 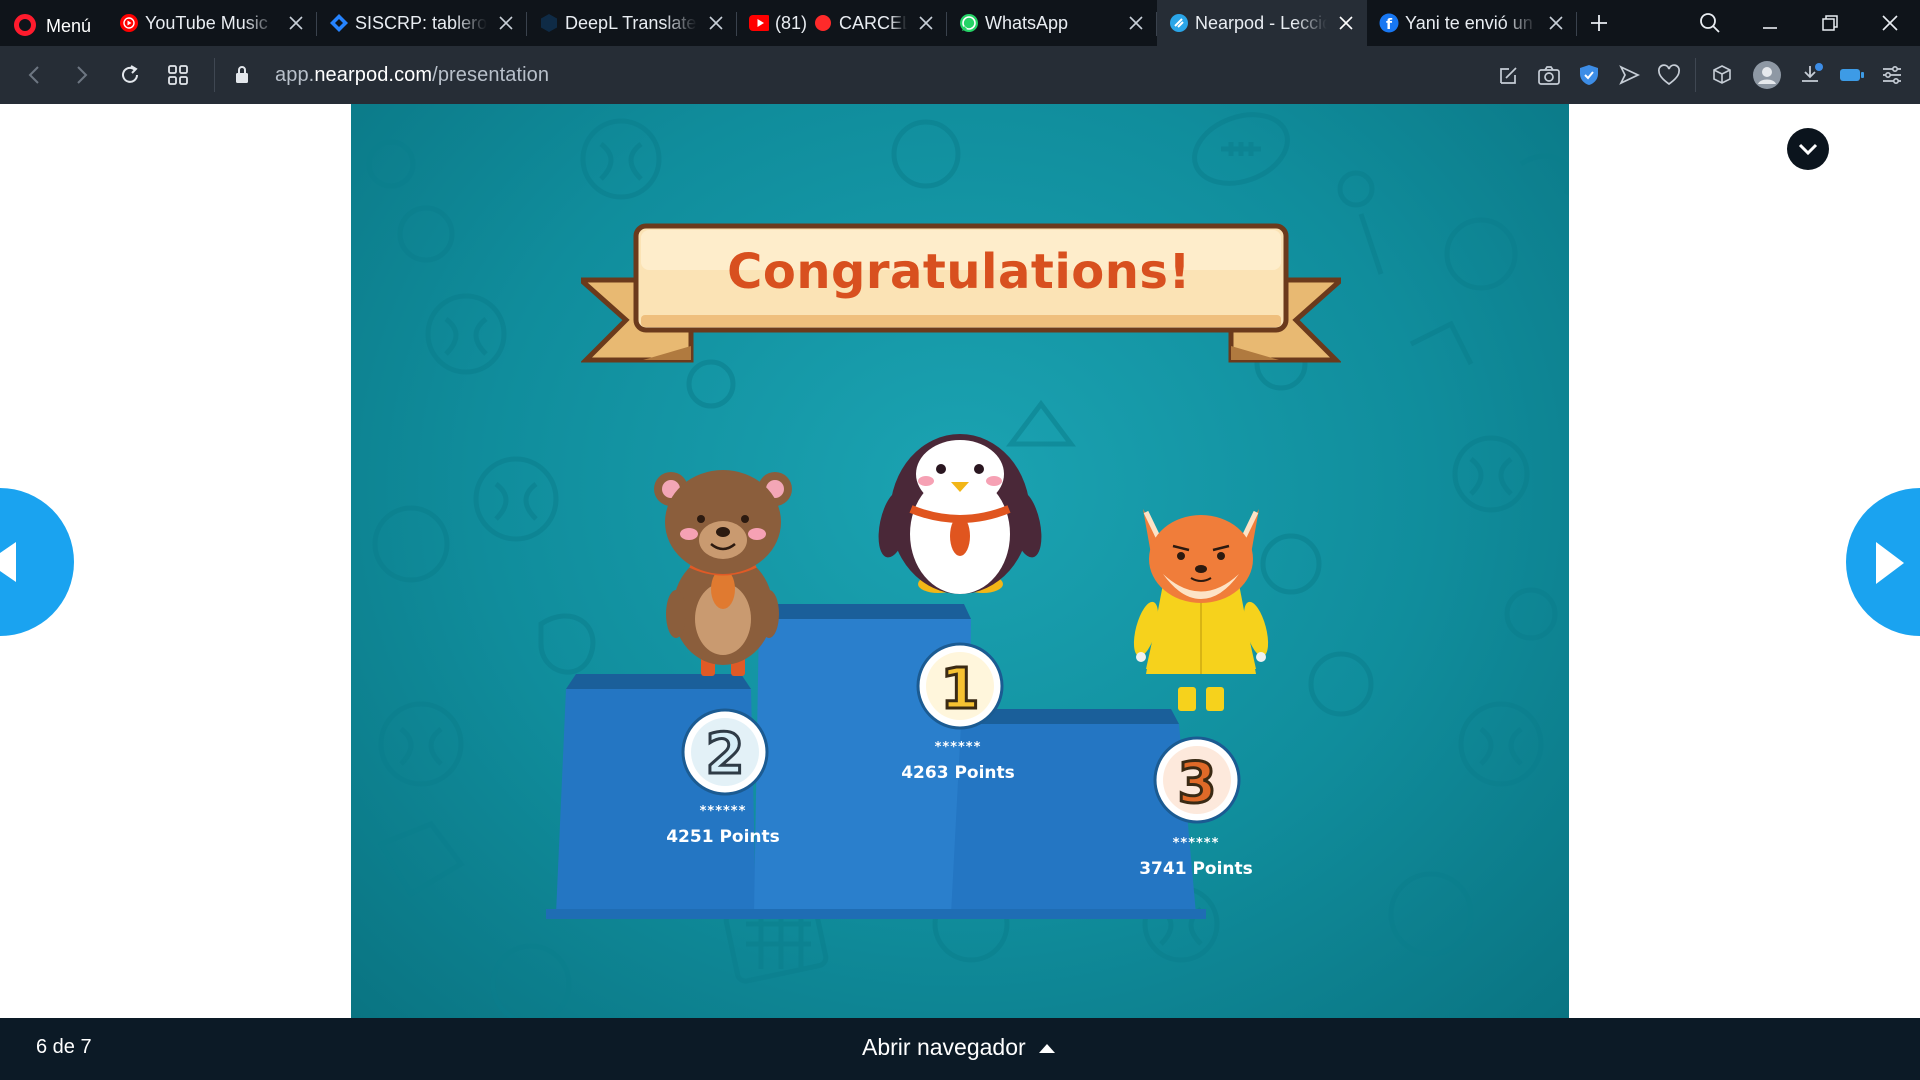 What do you see at coordinates (969, 23) in the screenshot?
I see `whatsapp-icon` at bounding box center [969, 23].